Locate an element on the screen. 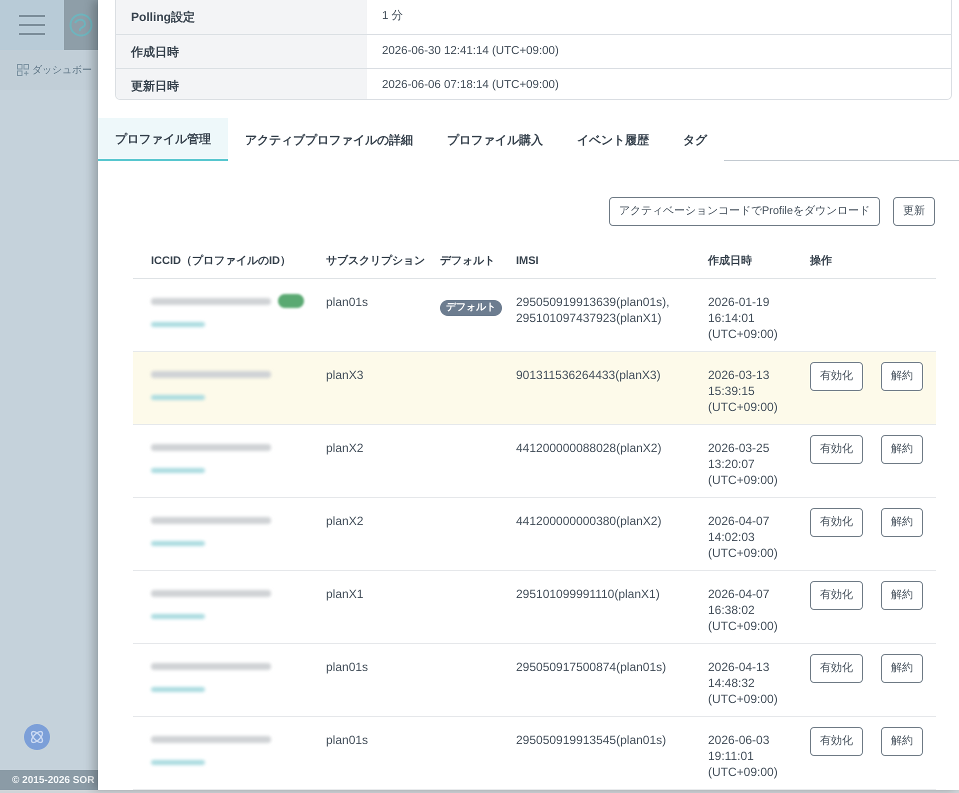 This screenshot has width=959, height=793. subscription-text: planX3 is located at coordinates (345, 375).